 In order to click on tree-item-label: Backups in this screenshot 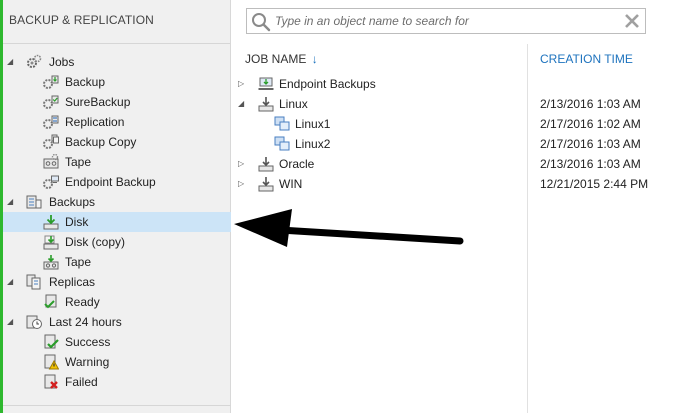, I will do `click(72, 202)`.